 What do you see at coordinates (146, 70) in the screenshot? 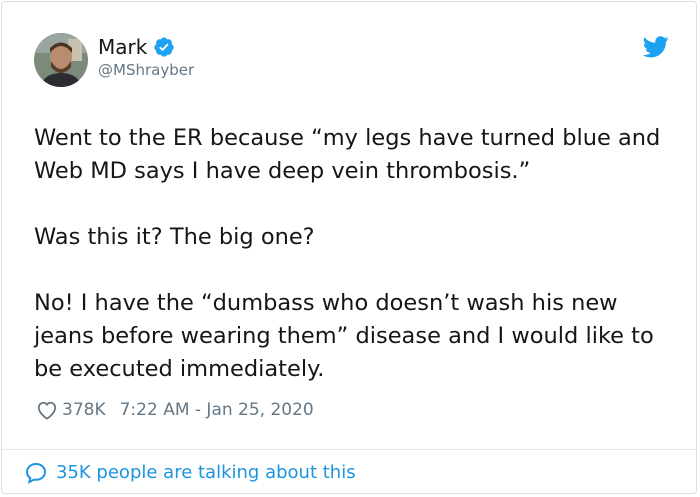
I see `author-handle: @MShrayber` at bounding box center [146, 70].